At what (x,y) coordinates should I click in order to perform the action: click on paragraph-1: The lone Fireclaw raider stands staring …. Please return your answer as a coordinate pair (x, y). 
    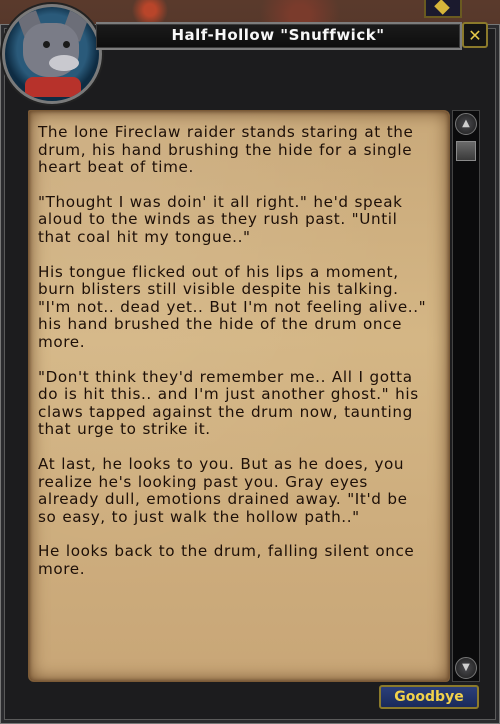
    Looking at the image, I should click on (226, 150).